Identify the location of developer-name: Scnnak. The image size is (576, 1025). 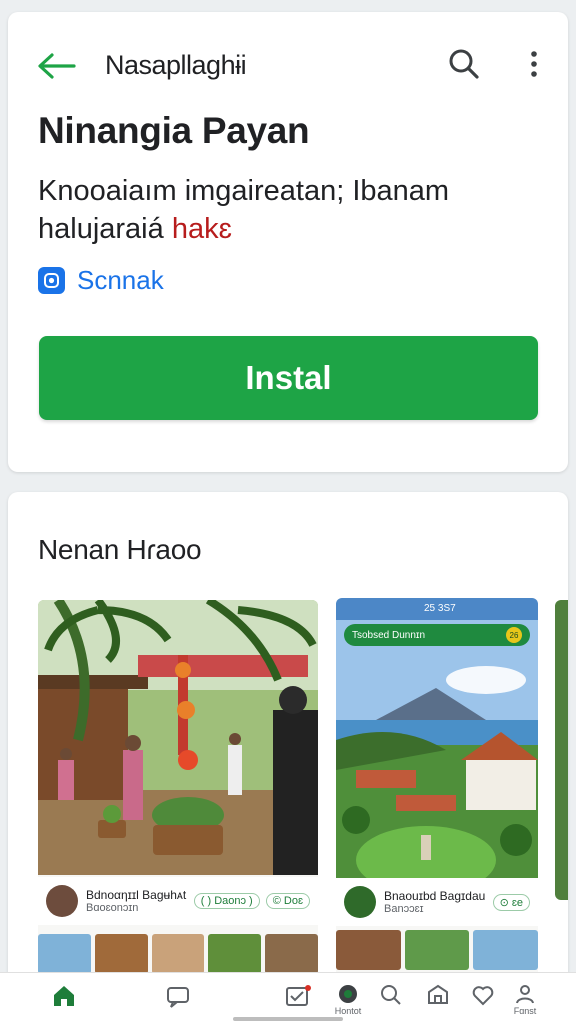
(120, 279).